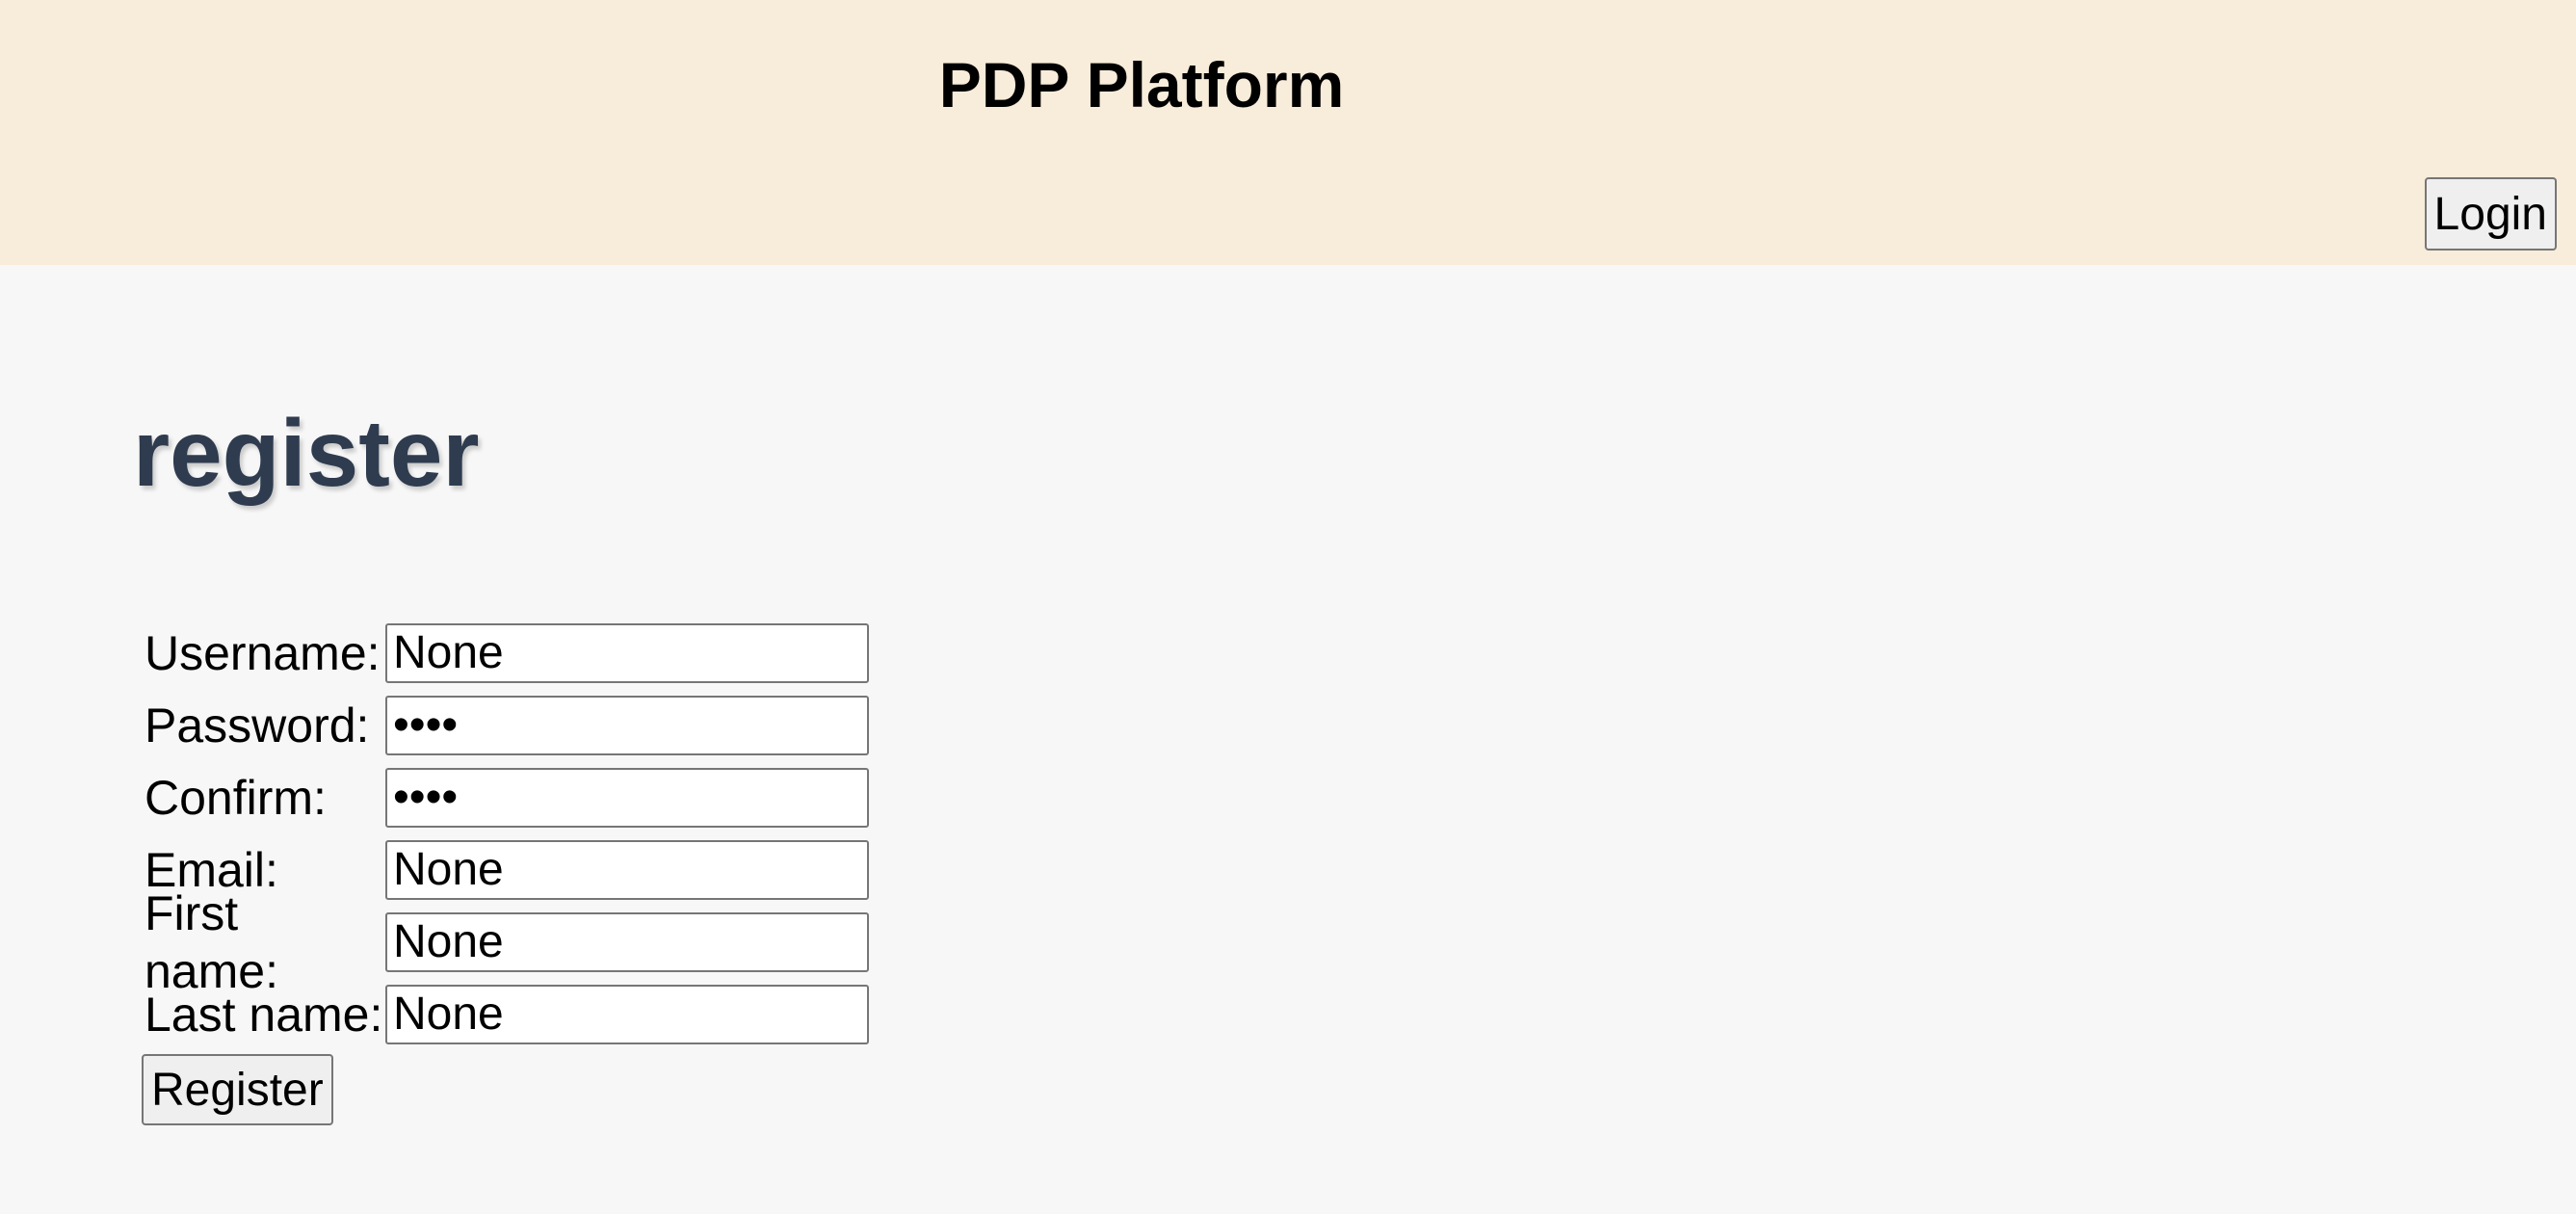 The height and width of the screenshot is (1214, 2576). What do you see at coordinates (257, 725) in the screenshot?
I see `password-label: Password:` at bounding box center [257, 725].